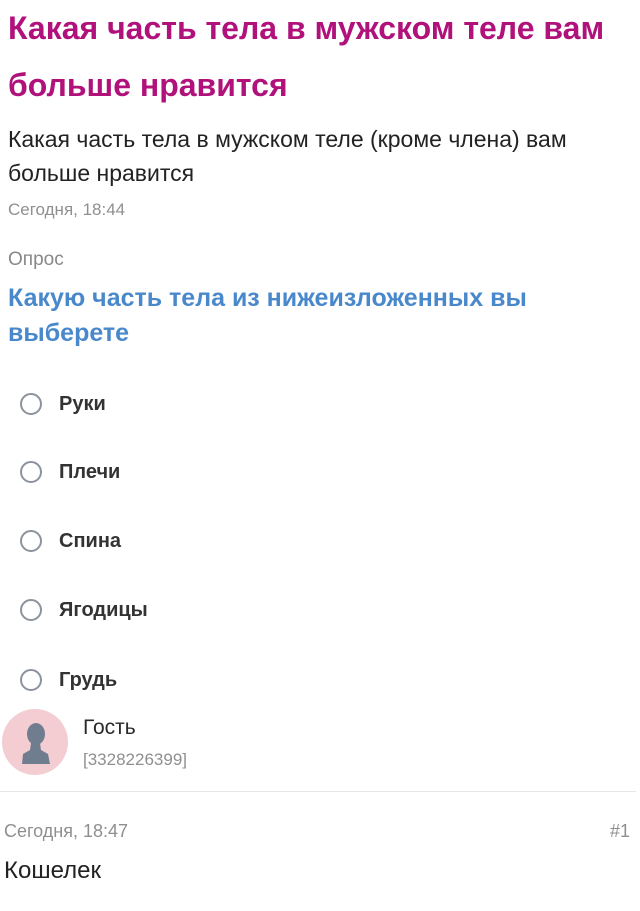  I want to click on reply-timestamp: Сегодня, 18:47, so click(66, 831).